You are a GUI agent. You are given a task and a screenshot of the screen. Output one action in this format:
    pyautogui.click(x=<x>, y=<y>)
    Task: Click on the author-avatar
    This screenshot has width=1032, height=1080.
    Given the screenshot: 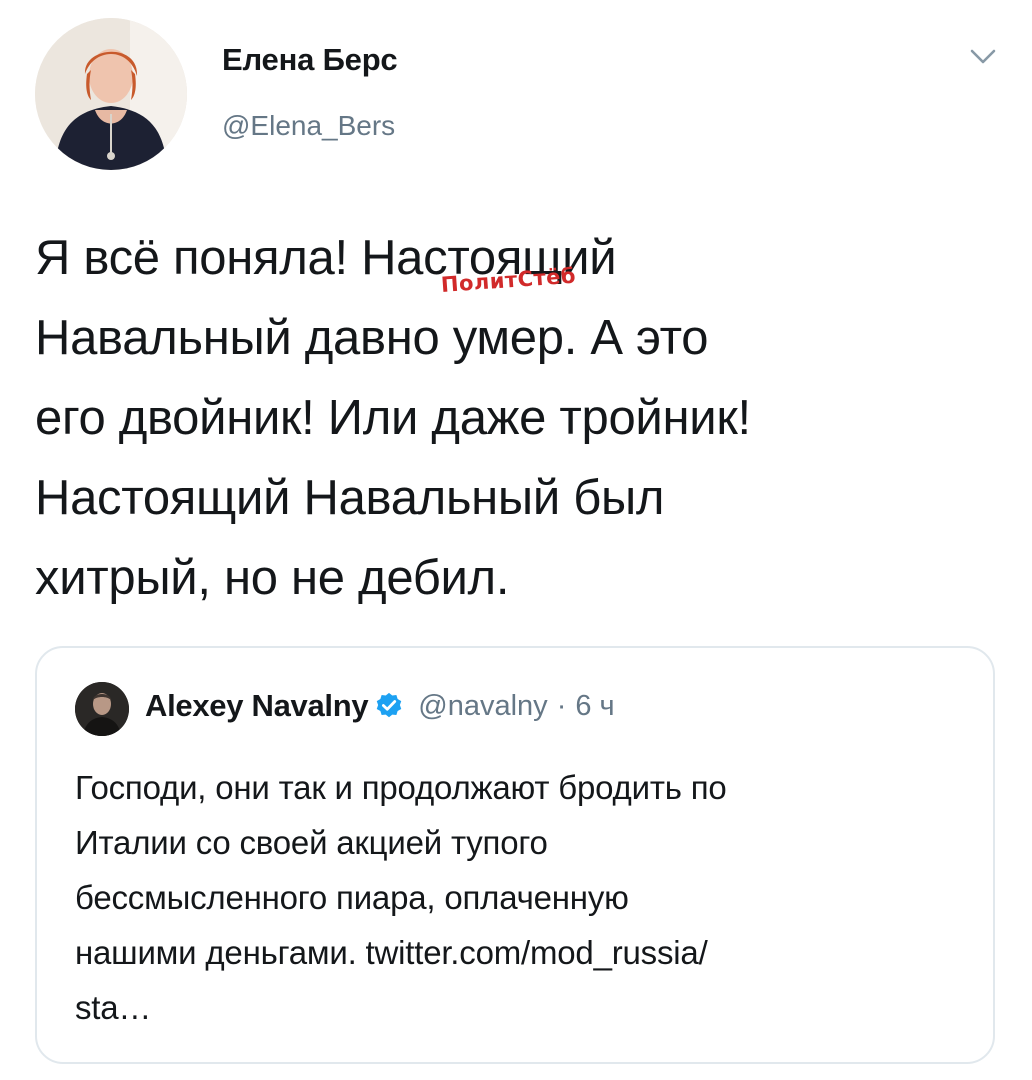 What is the action you would take?
    pyautogui.click(x=111, y=94)
    